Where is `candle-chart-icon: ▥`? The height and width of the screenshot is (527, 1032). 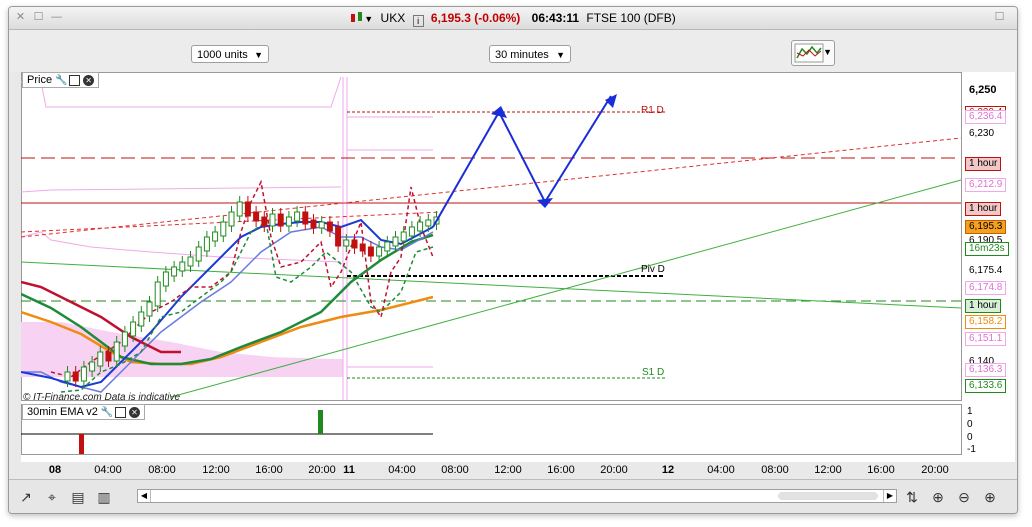 candle-chart-icon: ▥ is located at coordinates (104, 497).